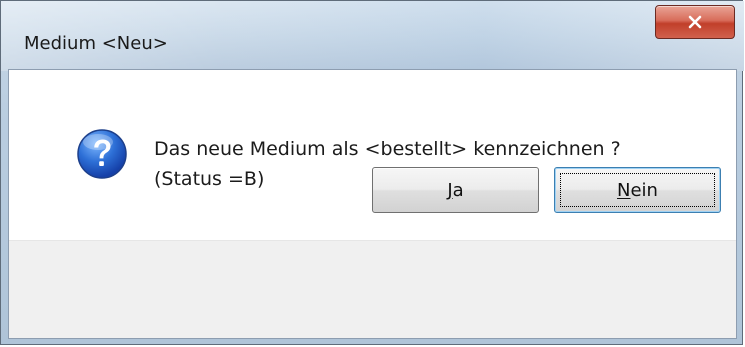  I want to click on close-icon, so click(695, 22).